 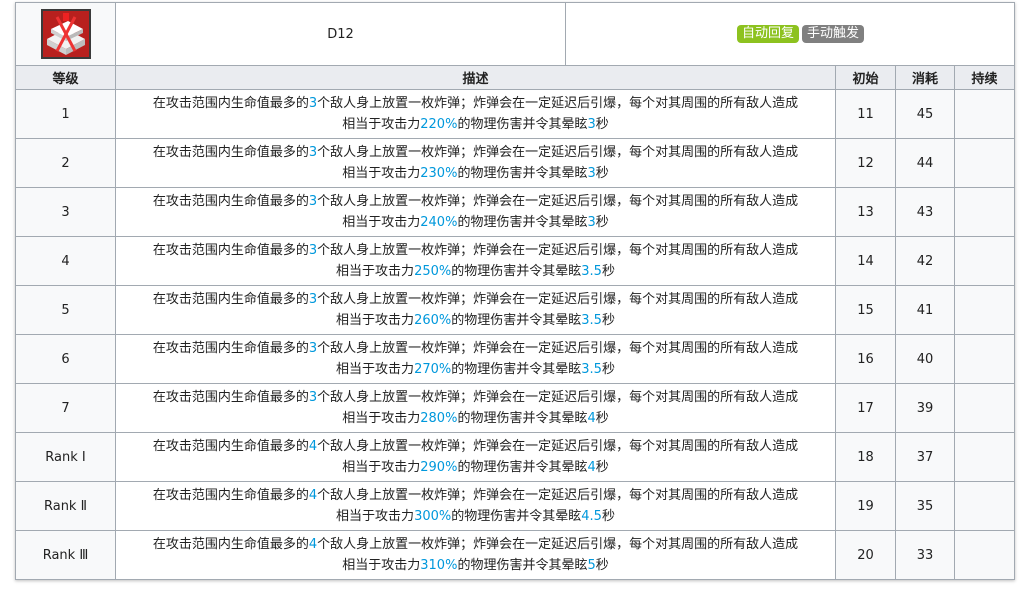 I want to click on initial-sp-cell: 17, so click(x=865, y=408).